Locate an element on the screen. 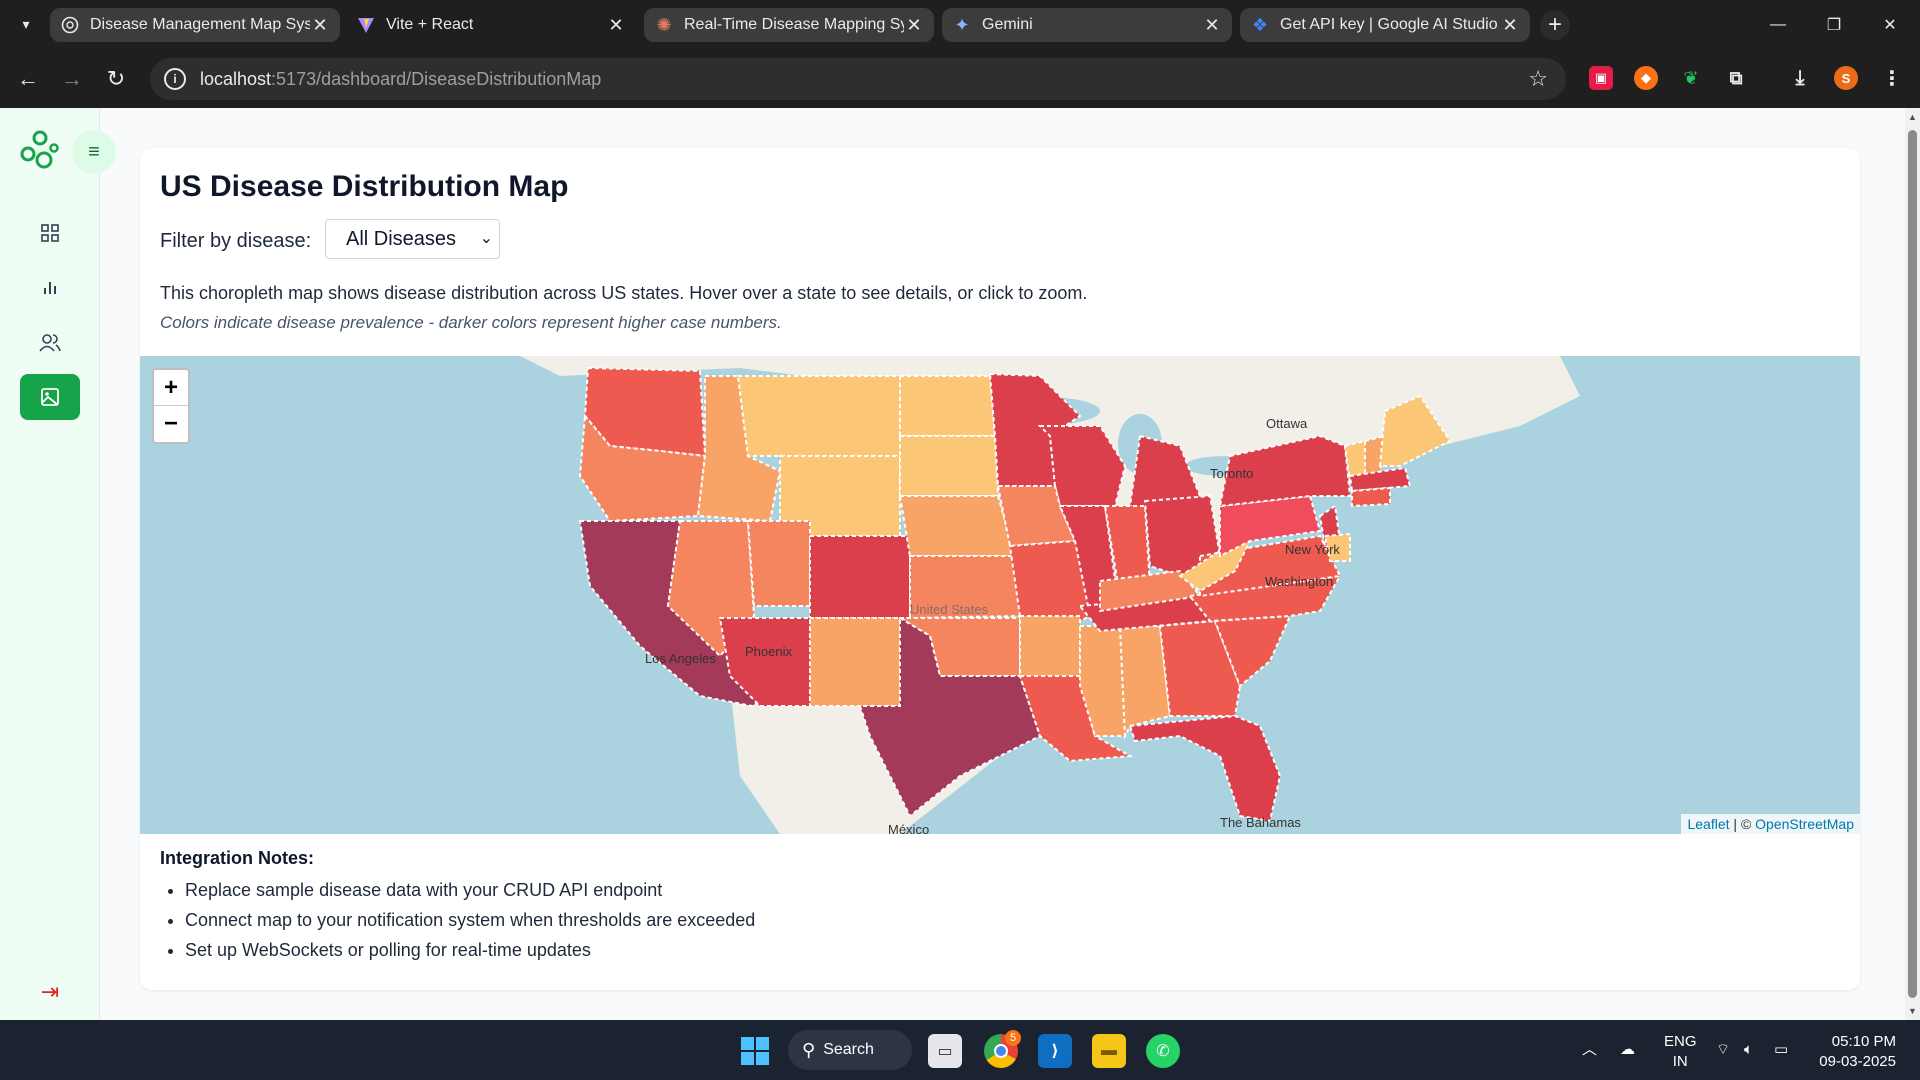  tab-title: Get API key | Google AI Studio is located at coordinates (1389, 24).